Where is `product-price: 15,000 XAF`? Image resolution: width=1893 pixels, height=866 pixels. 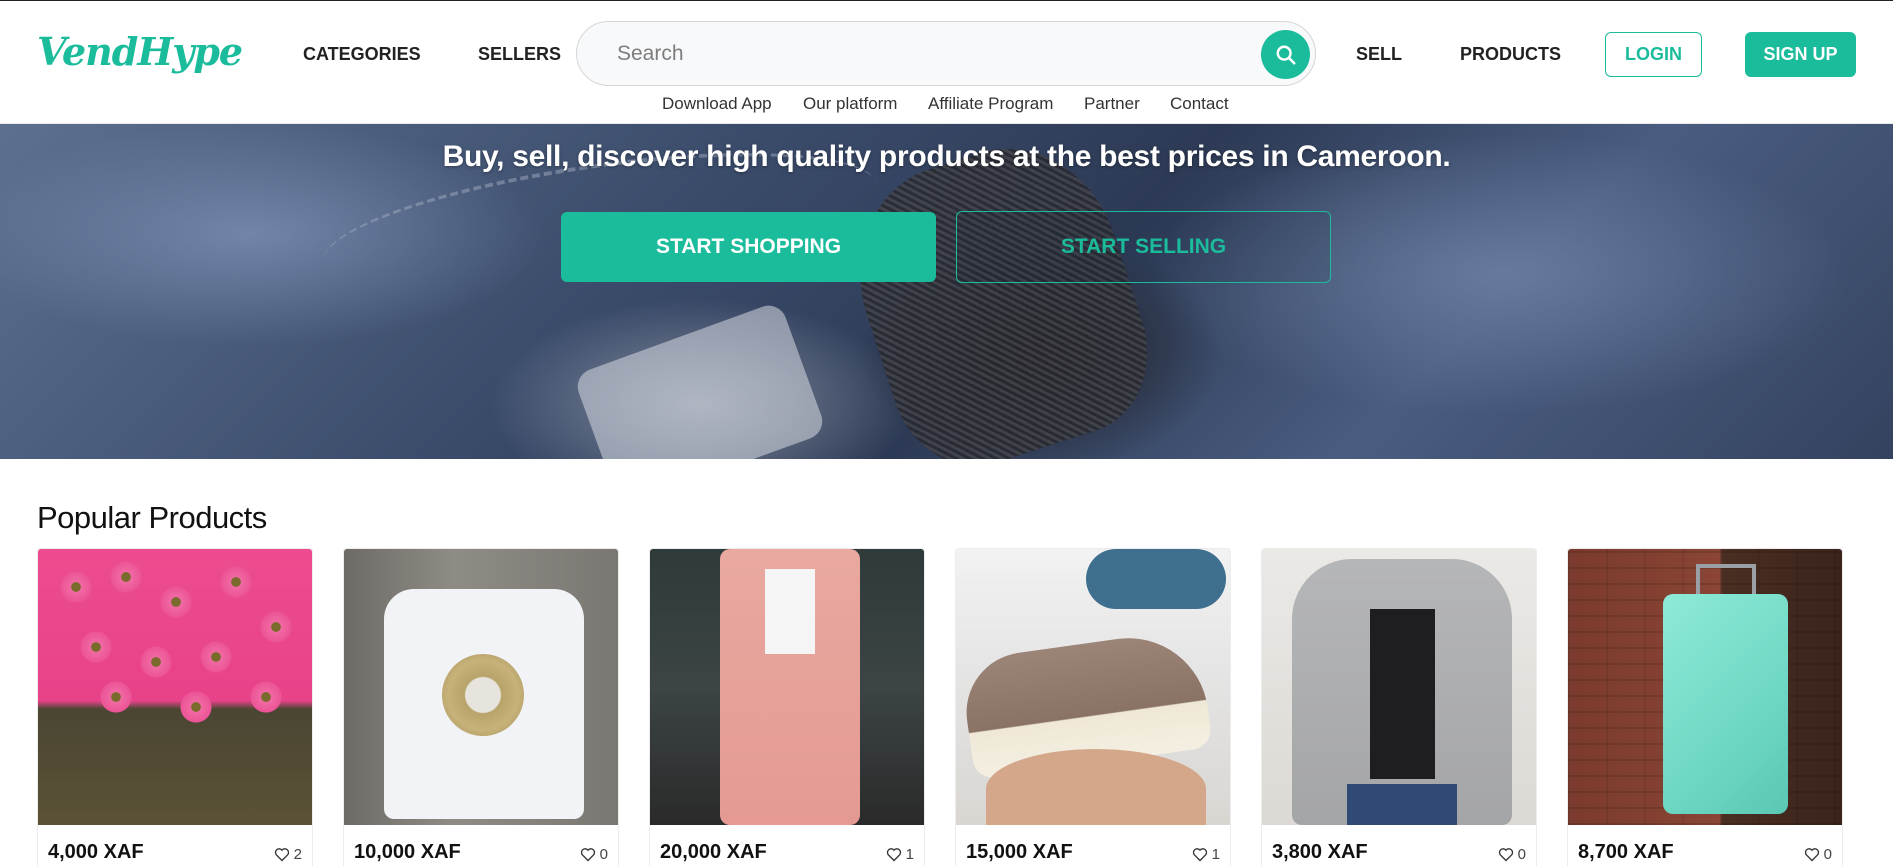
product-price: 15,000 XAF is located at coordinates (1019, 852).